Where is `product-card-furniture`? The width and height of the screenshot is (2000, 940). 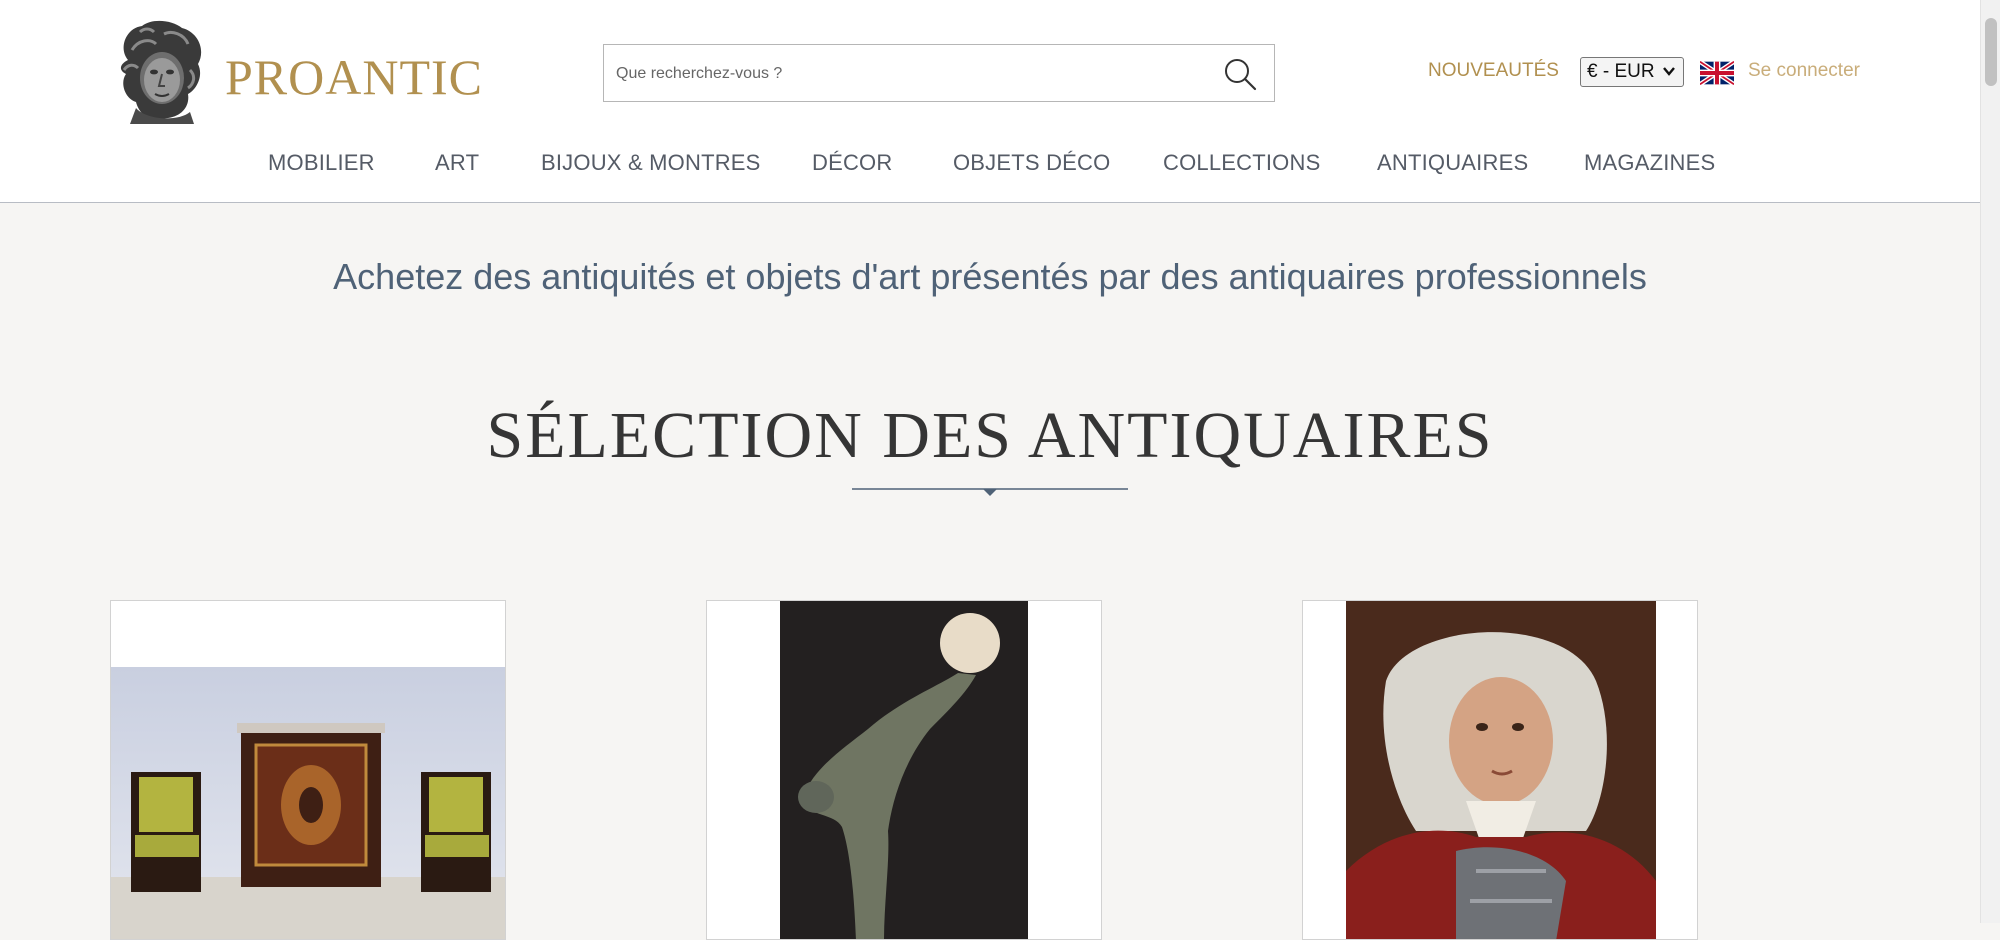 product-card-furniture is located at coordinates (308, 770).